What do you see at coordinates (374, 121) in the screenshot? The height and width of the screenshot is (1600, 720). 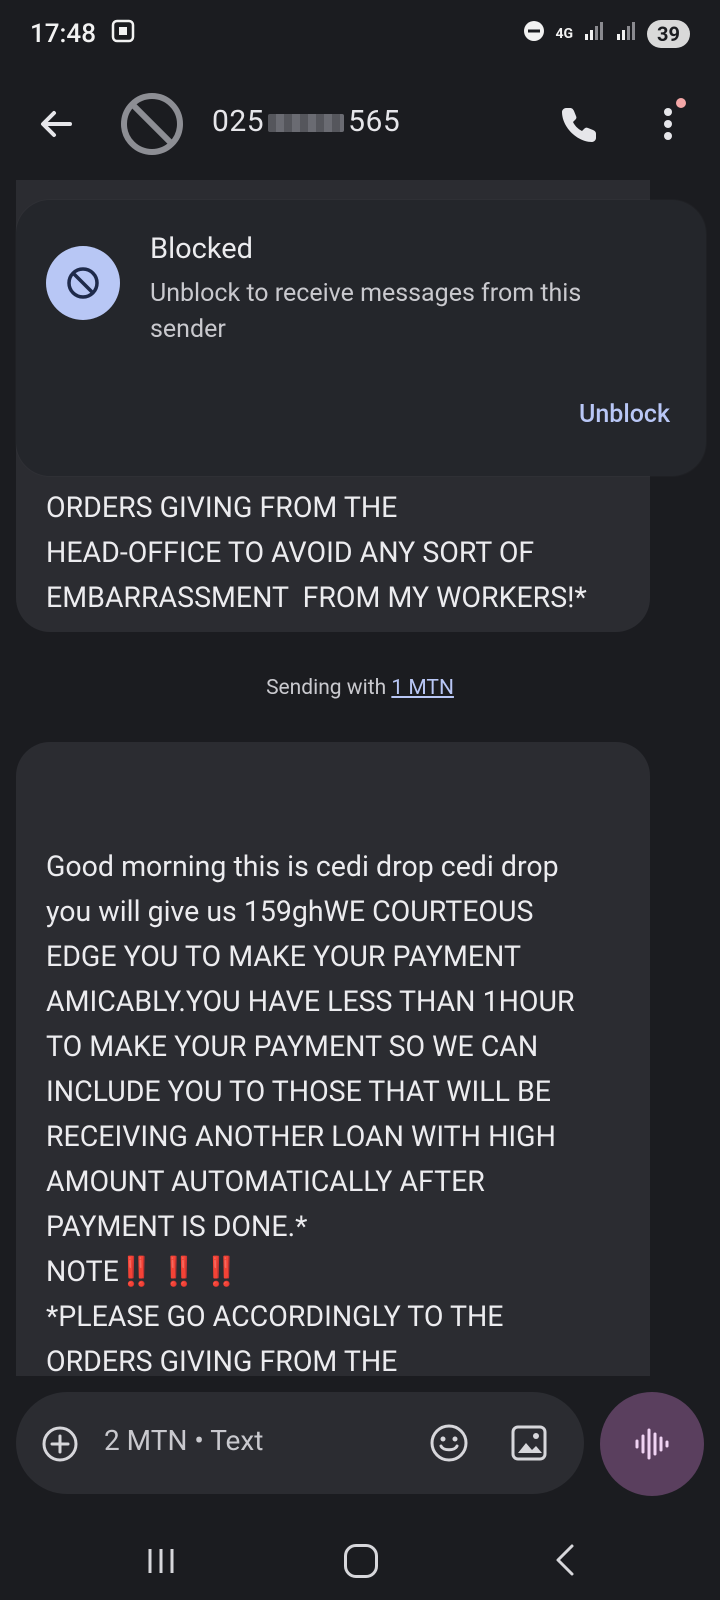 I see `contact-number-suffix: 565` at bounding box center [374, 121].